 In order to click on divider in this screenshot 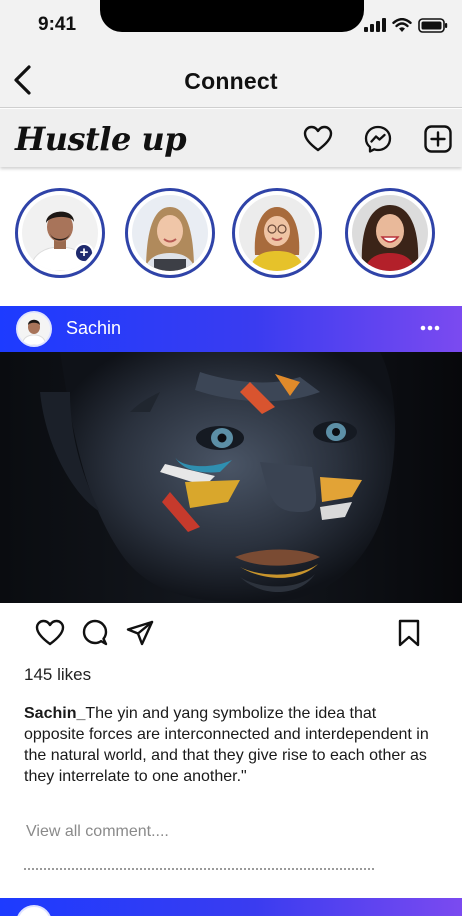, I will do `click(199, 869)`.